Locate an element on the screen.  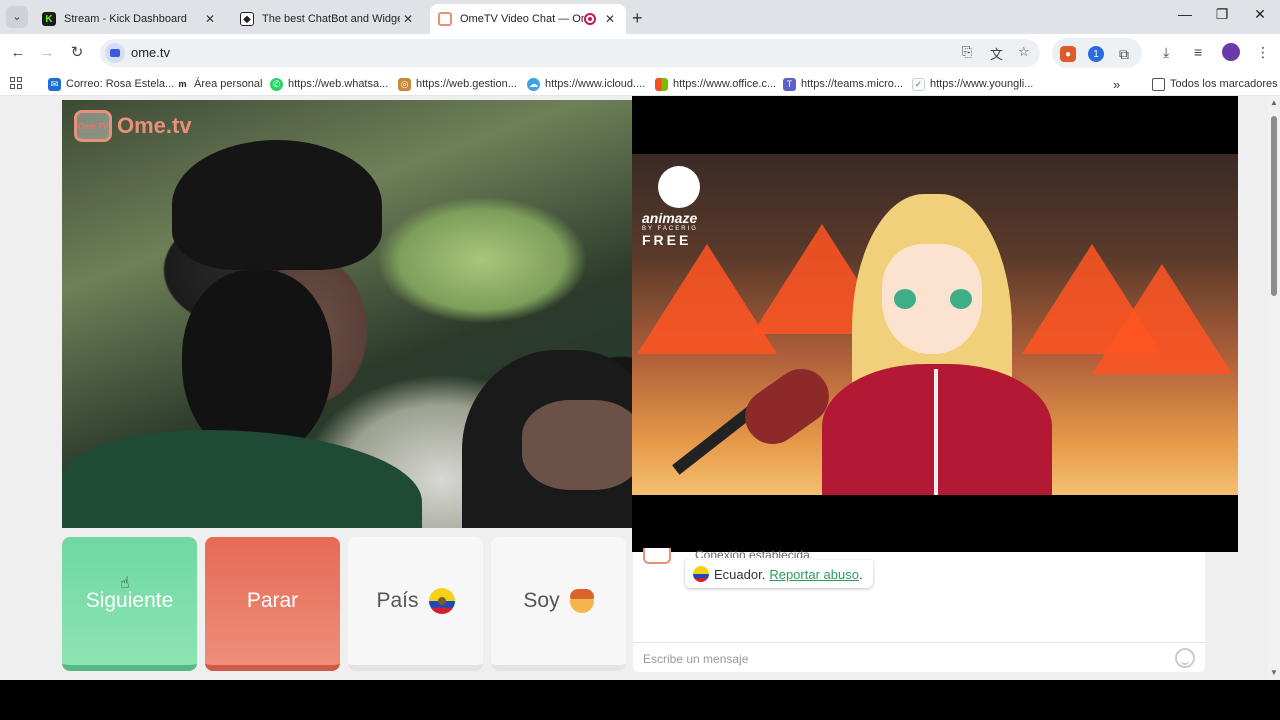
media-controls-icon: ≡ is located at coordinates (1198, 52).